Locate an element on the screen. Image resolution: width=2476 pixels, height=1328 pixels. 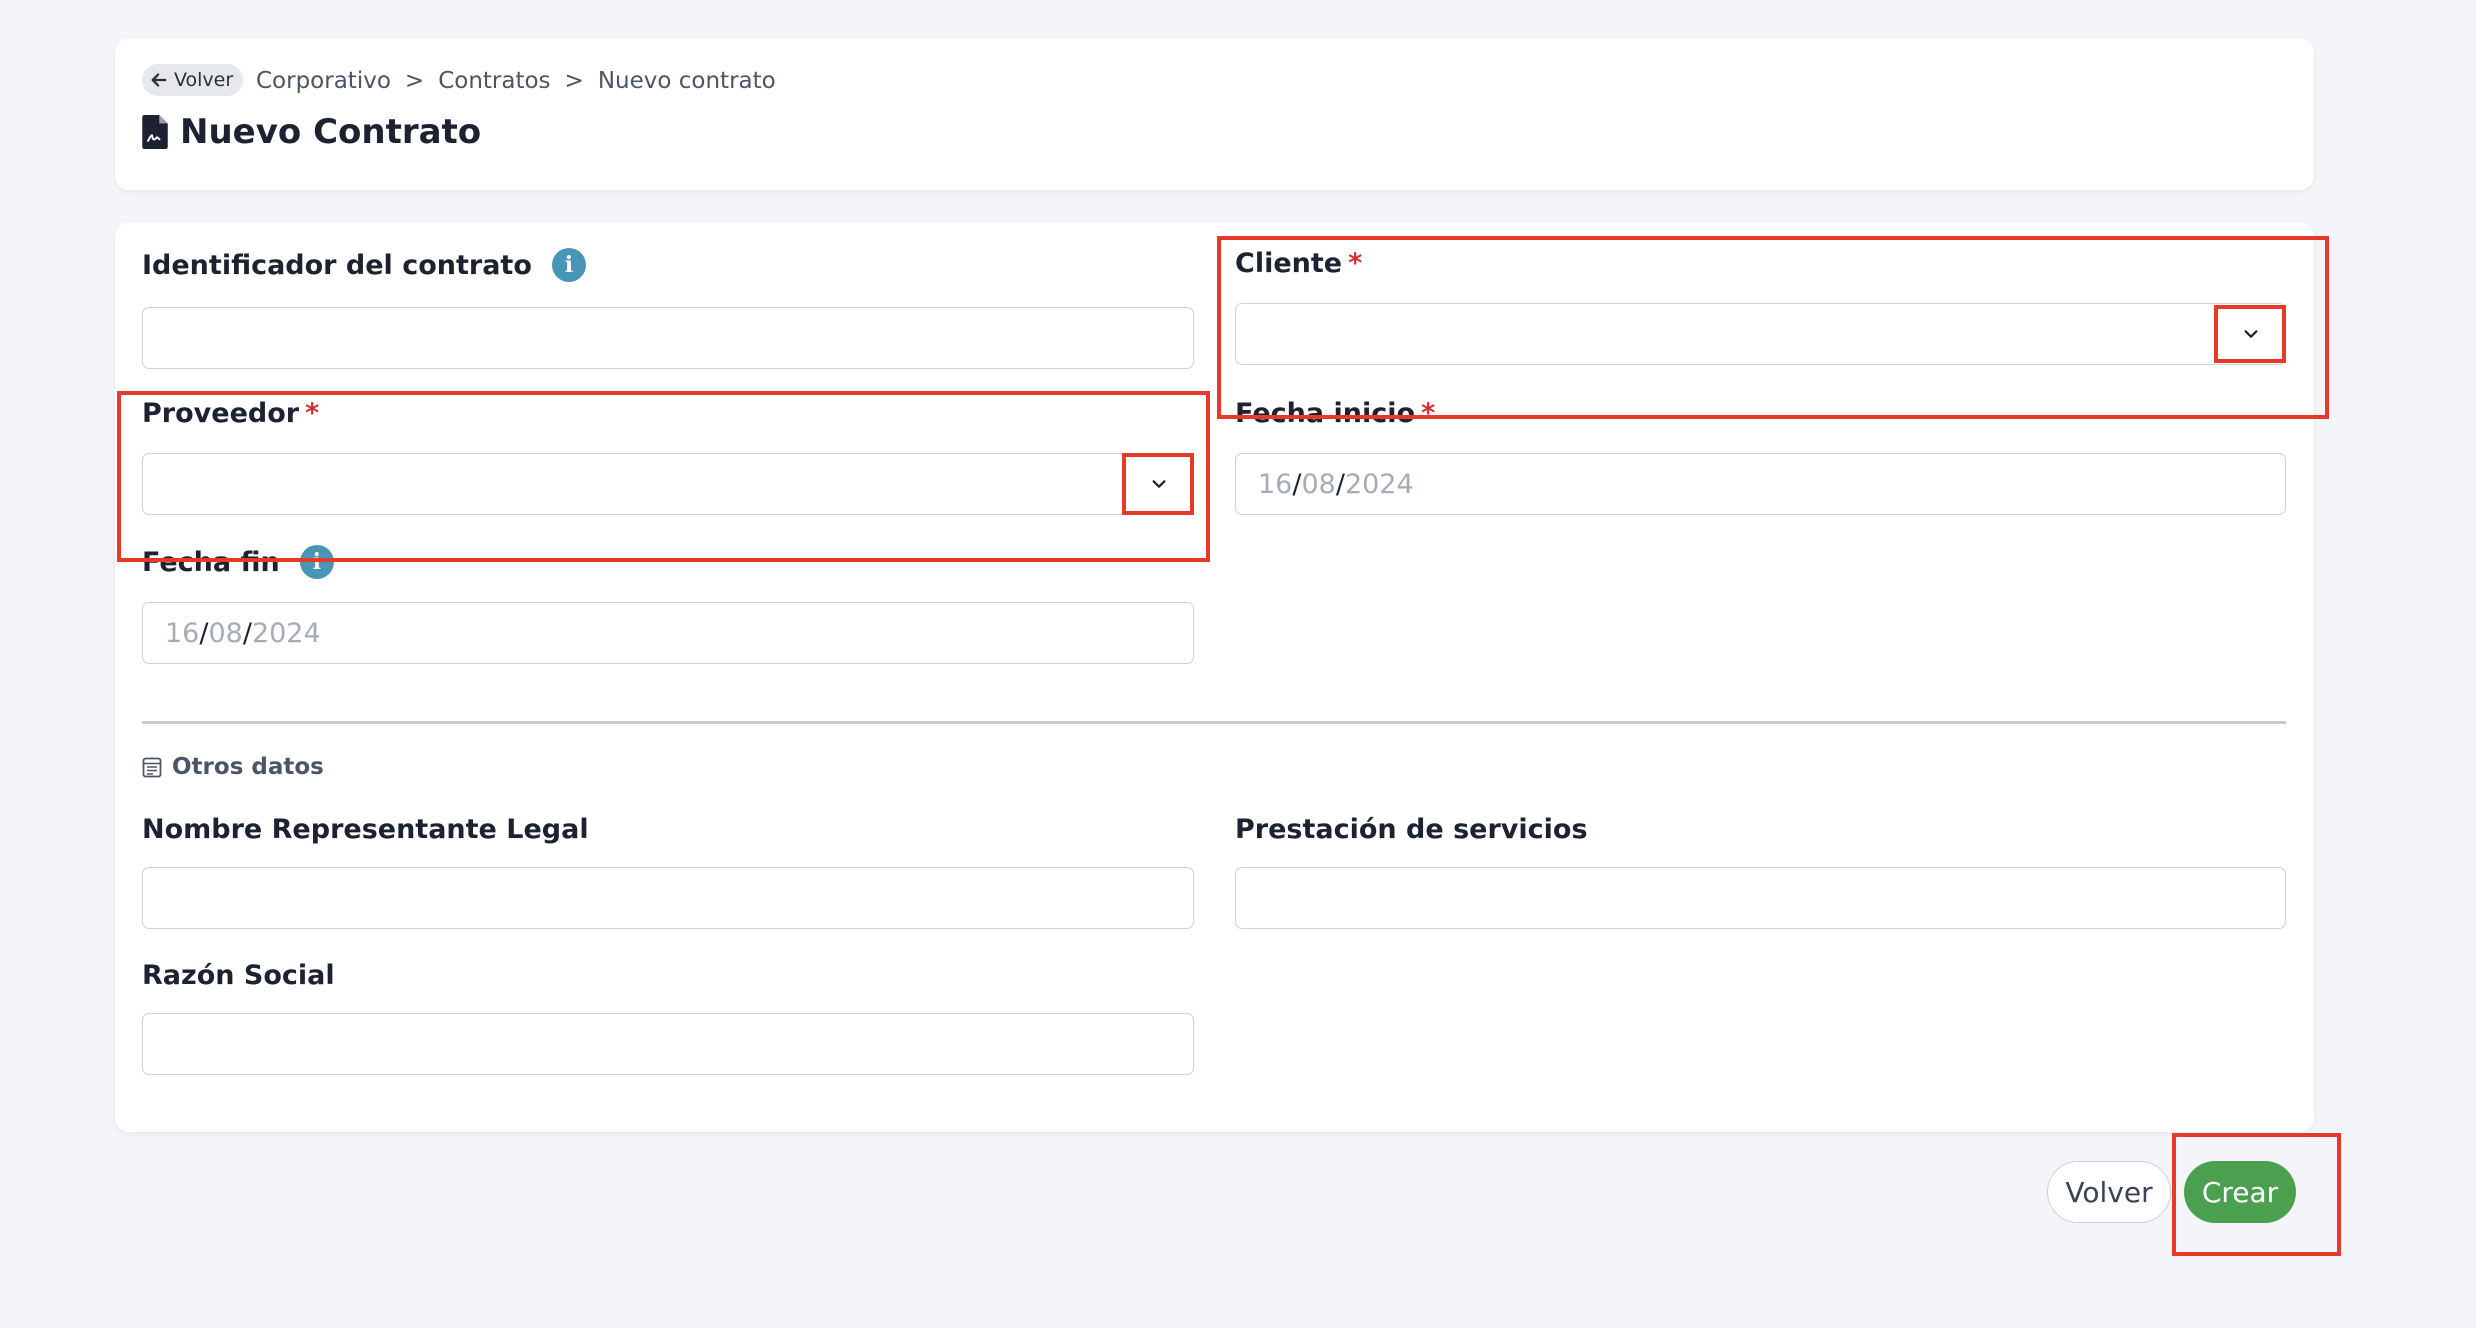
section-title-text: Otros datos is located at coordinates (248, 767).